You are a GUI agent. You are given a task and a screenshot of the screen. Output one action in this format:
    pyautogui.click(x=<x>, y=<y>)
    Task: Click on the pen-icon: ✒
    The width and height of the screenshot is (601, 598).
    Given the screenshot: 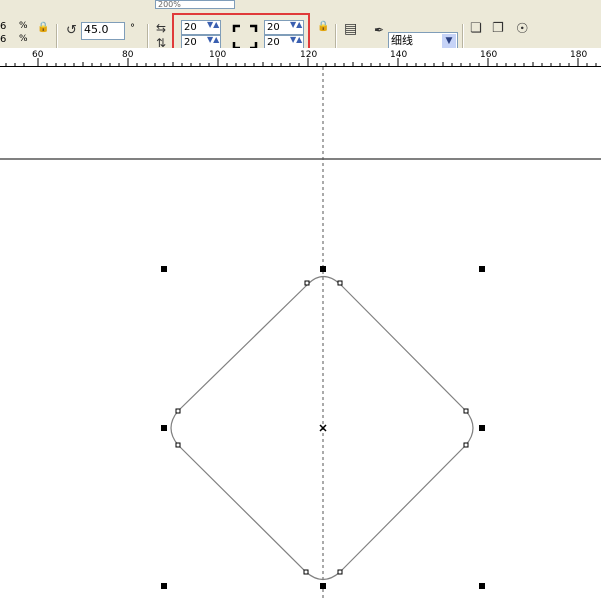 What is the action you would take?
    pyautogui.click(x=379, y=30)
    